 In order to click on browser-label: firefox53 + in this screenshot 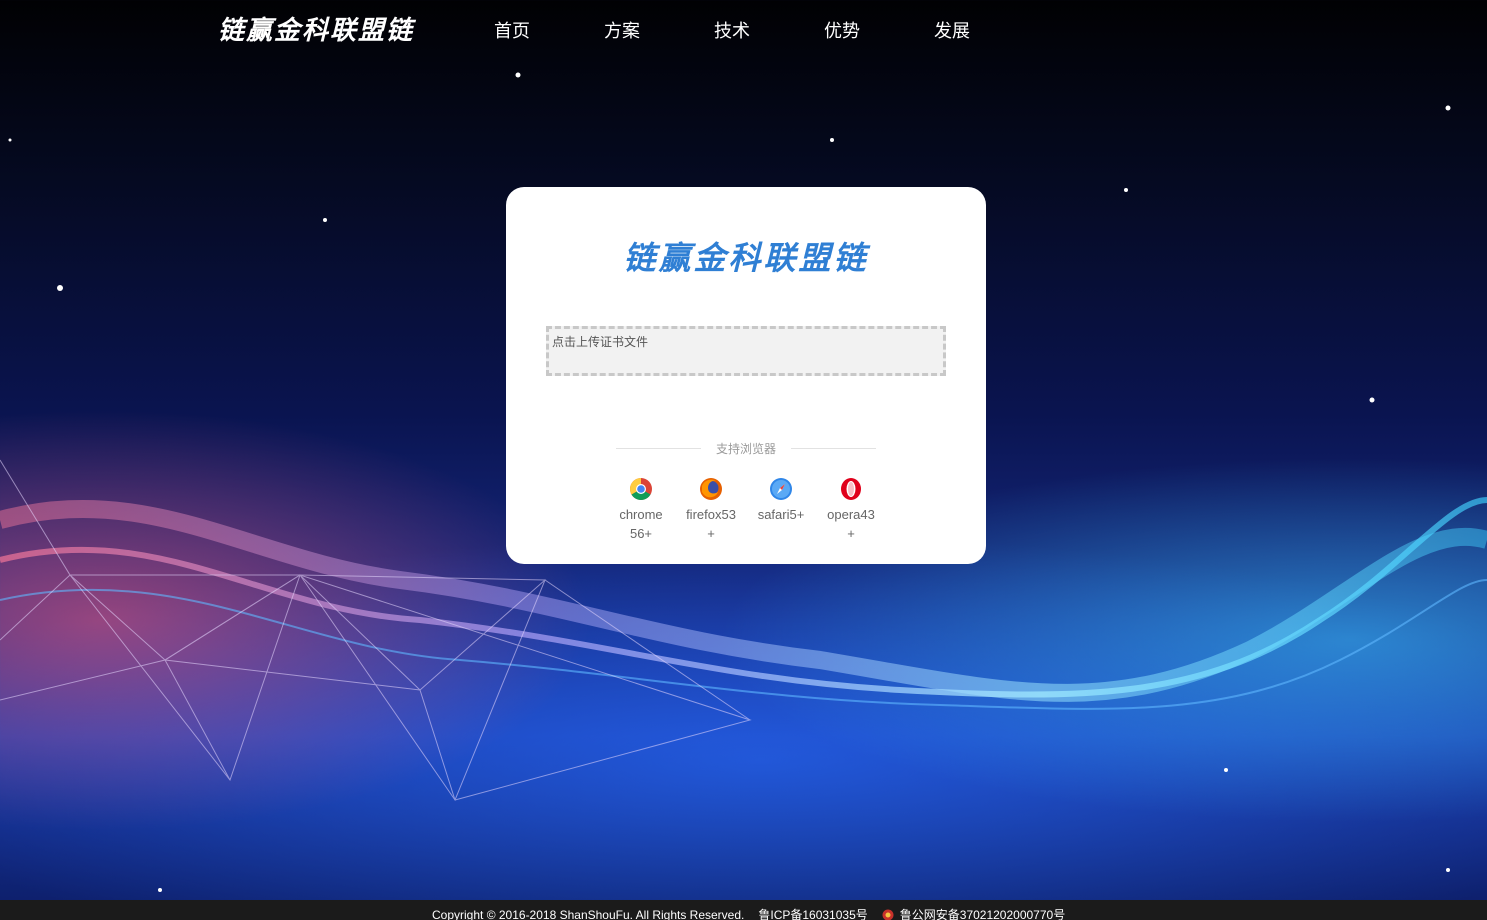, I will do `click(711, 524)`.